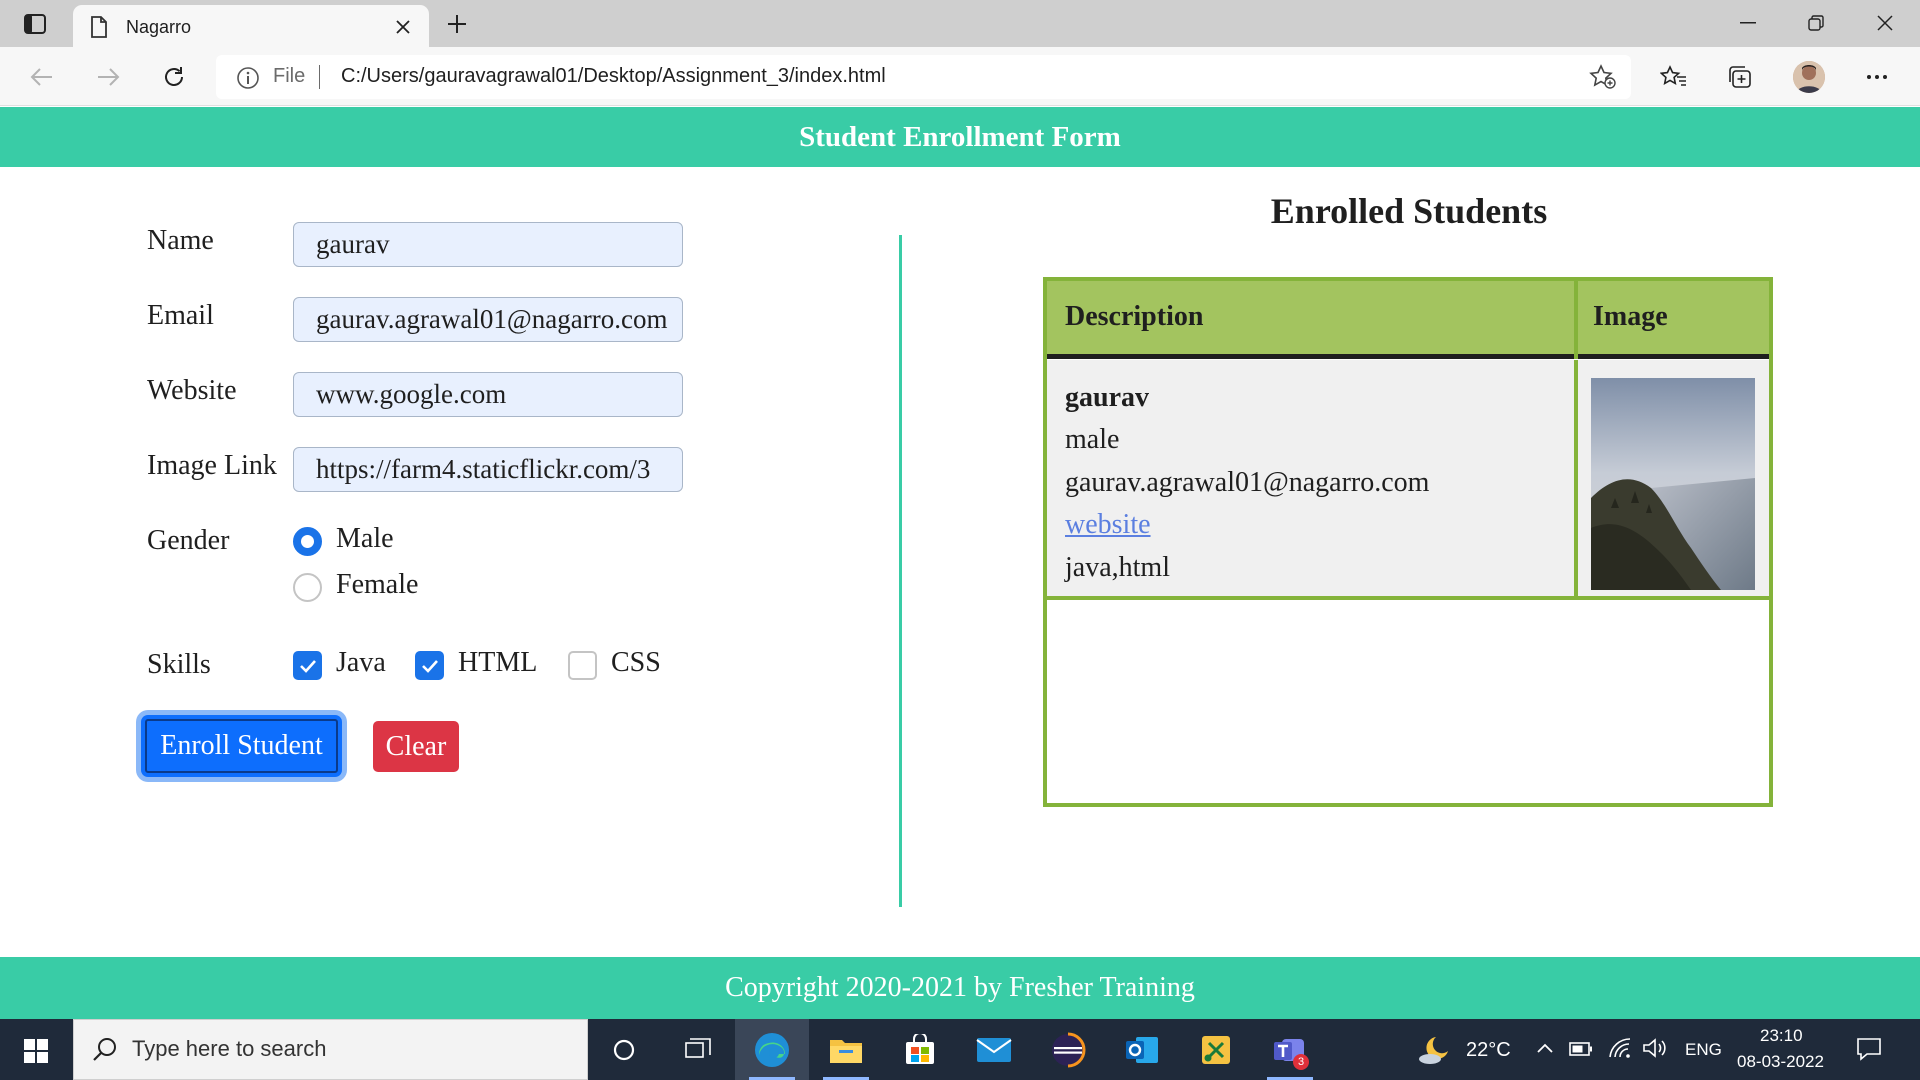 Image resolution: width=1920 pixels, height=1080 pixels. Describe the element at coordinates (920, 1049) in the screenshot. I see `microsoft-store-icon` at that location.